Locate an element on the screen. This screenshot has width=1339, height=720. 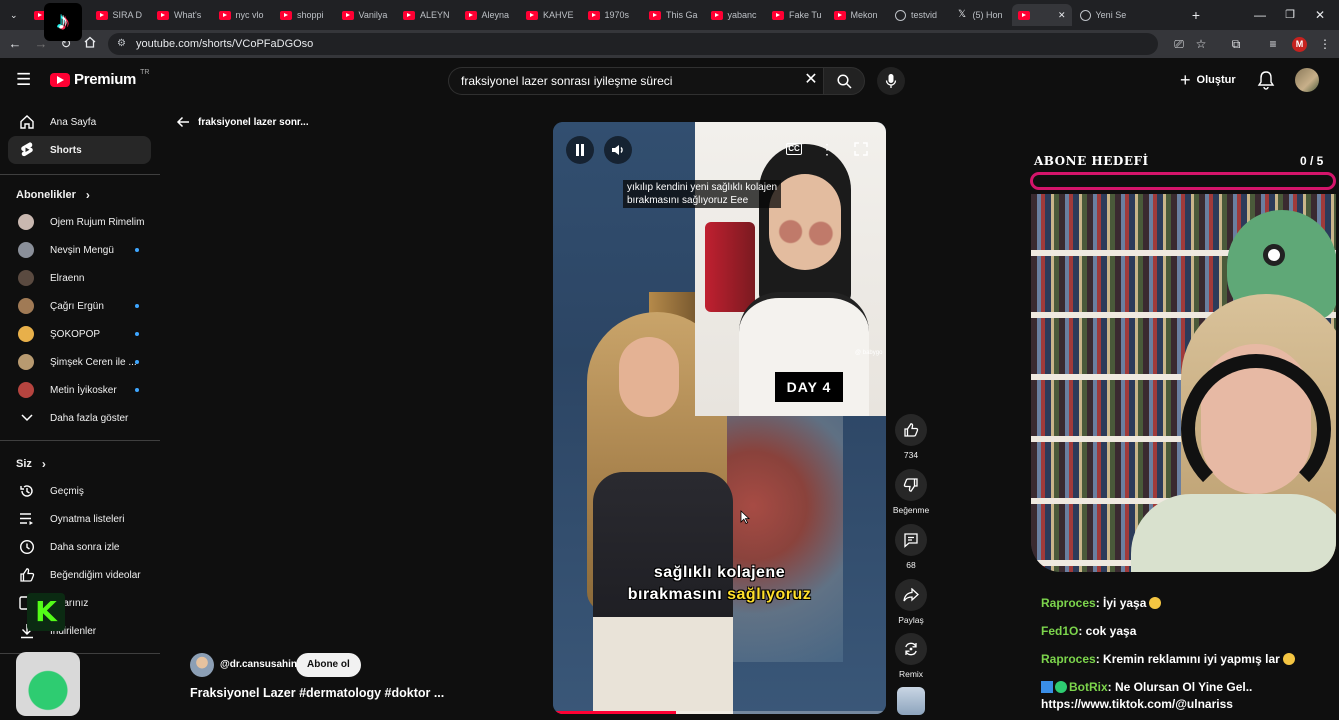
browser-menu-icon: ⋮ is located at coordinates (1325, 44).